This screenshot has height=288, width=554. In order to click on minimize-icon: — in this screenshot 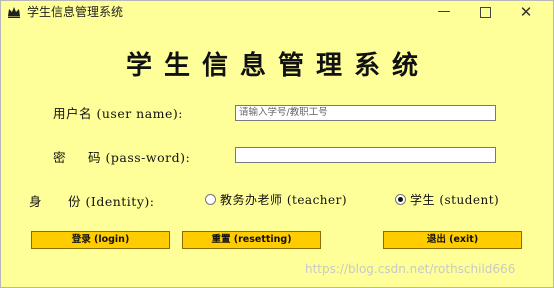, I will do `click(444, 11)`.